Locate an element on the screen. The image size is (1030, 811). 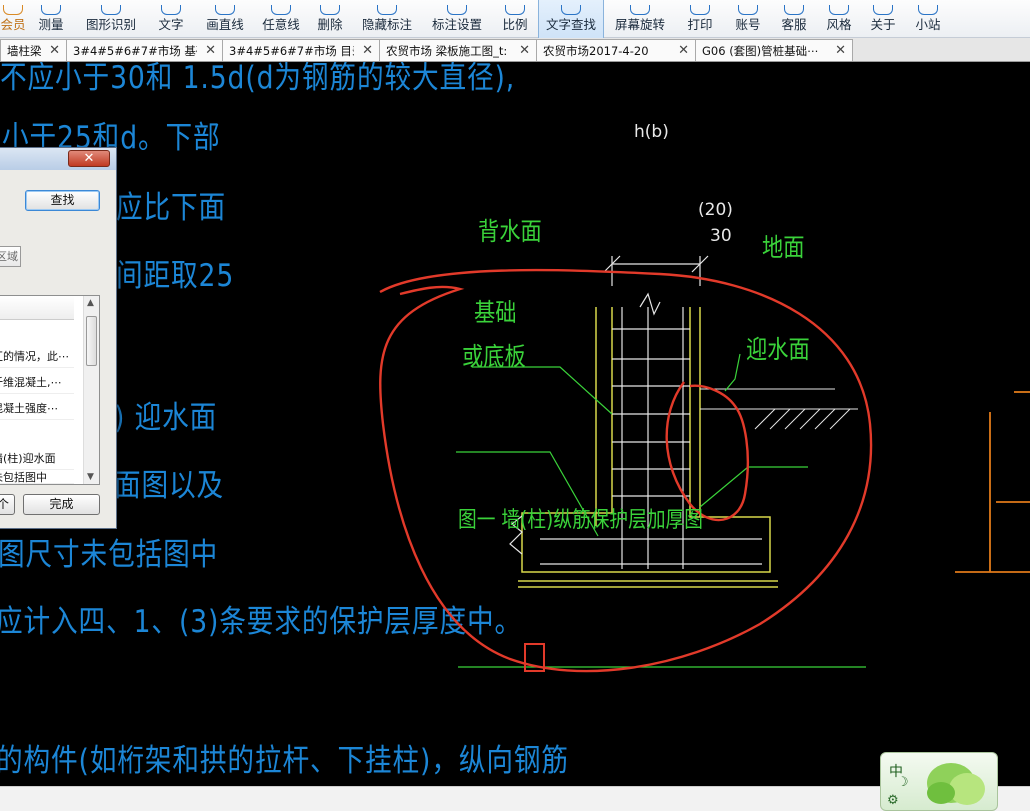
info-icon is located at coordinates (883, 10).